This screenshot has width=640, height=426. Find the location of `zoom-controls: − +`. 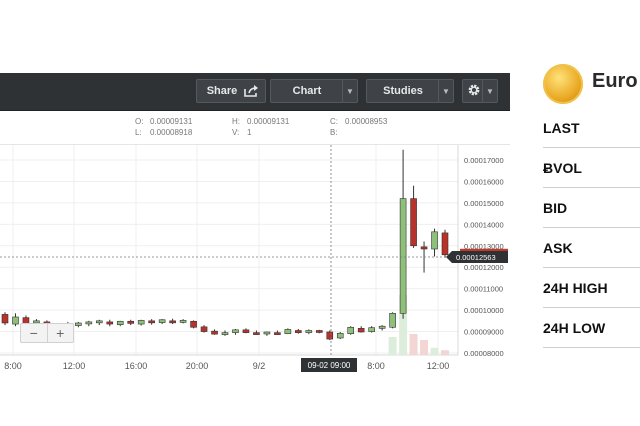

zoom-controls: − + is located at coordinates (47, 333).